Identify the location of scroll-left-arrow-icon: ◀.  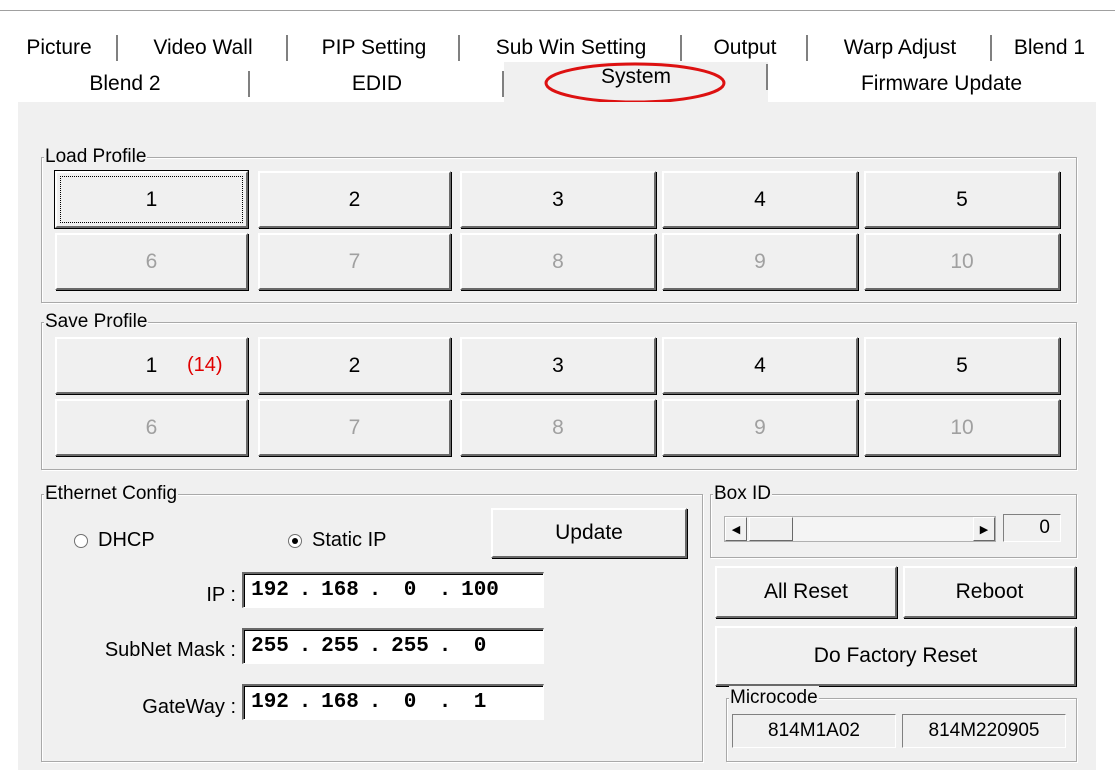
(736, 529).